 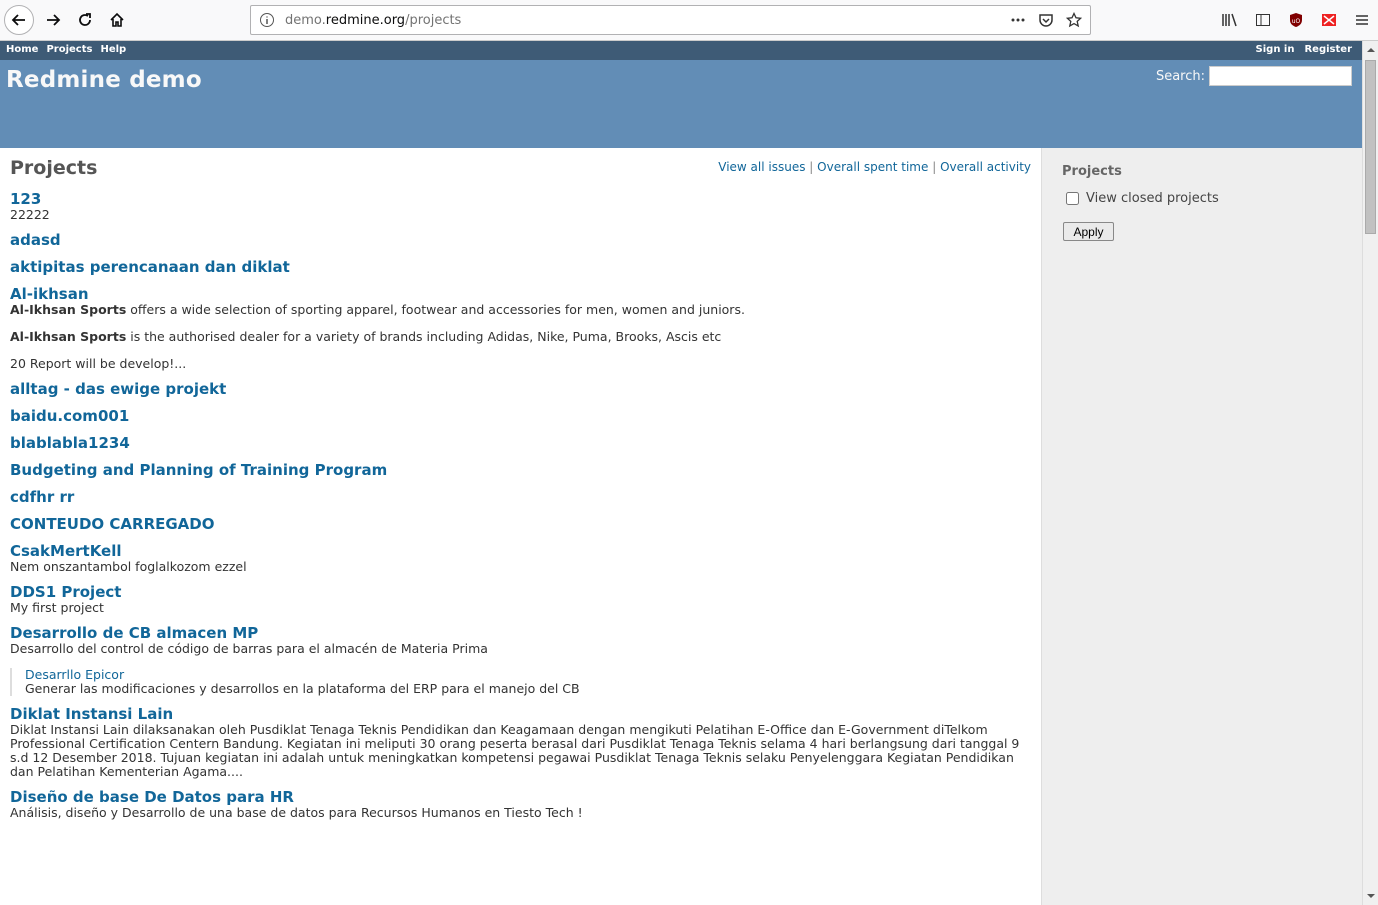 What do you see at coordinates (521, 199) in the screenshot?
I see `project-link: 123` at bounding box center [521, 199].